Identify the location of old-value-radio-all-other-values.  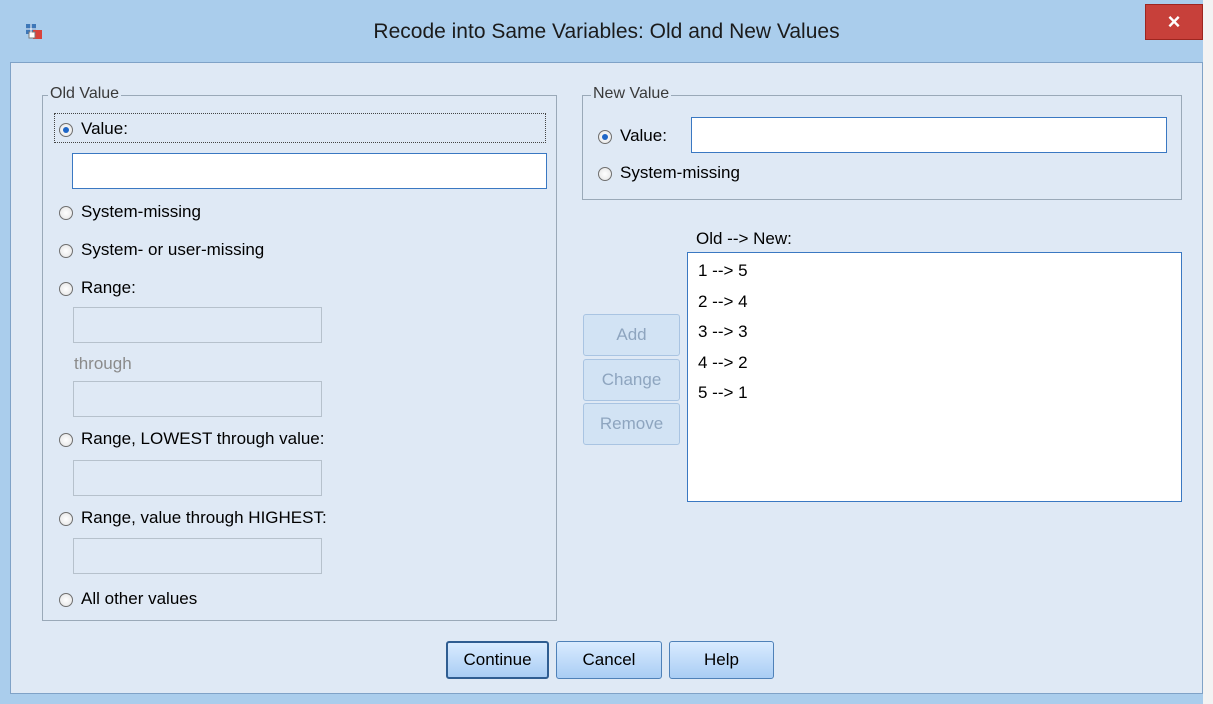
(66, 600).